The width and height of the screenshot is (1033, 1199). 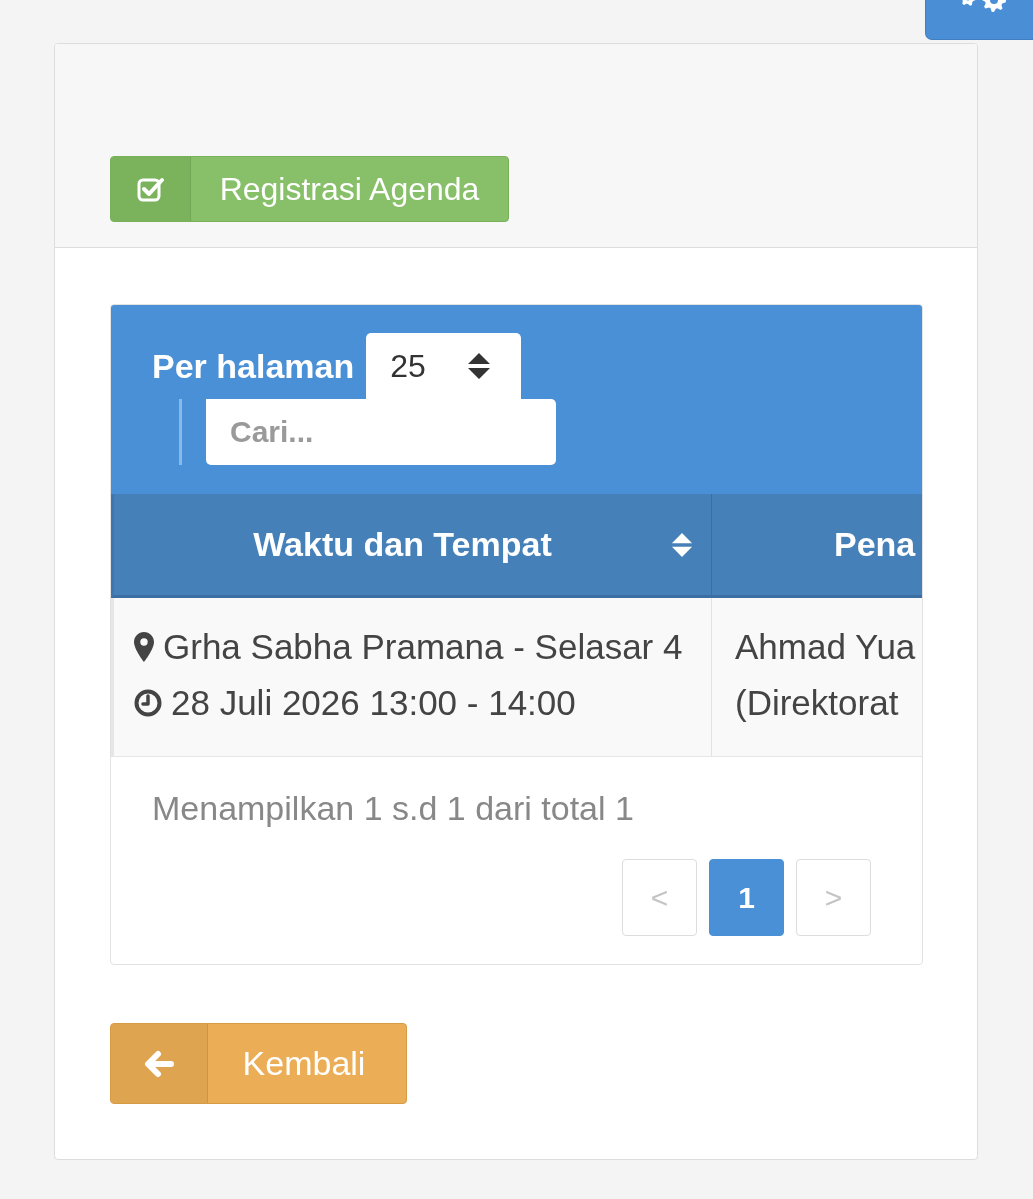 I want to click on back-button: Kembali, so click(x=258, y=1063).